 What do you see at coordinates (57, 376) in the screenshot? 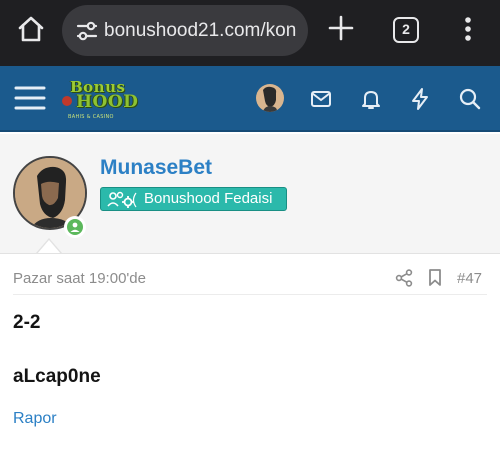
I see `message-line-2: aLcap0ne` at bounding box center [57, 376].